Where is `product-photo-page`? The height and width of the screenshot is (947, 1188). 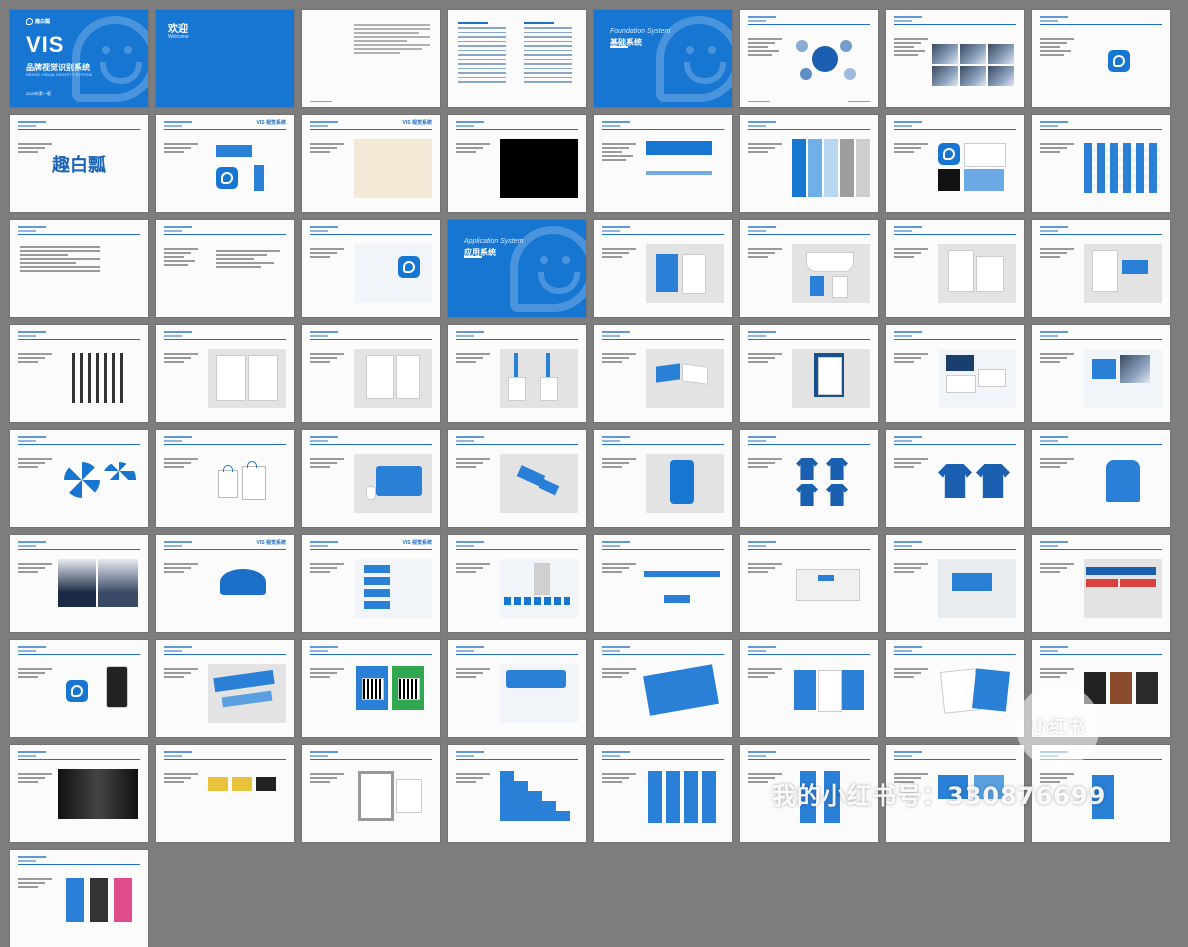 product-photo-page is located at coordinates (79, 793).